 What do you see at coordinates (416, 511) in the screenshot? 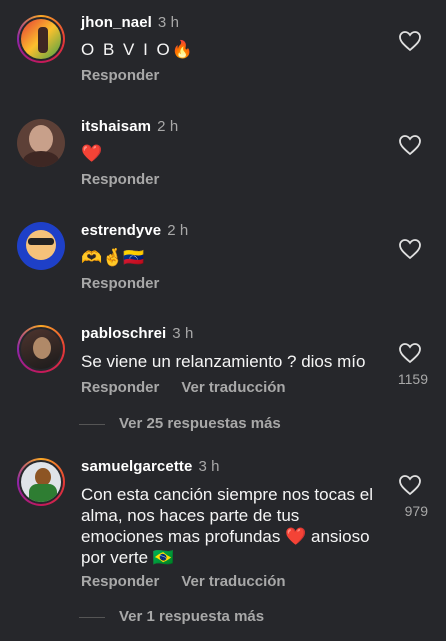
I see `like-count: 979` at bounding box center [416, 511].